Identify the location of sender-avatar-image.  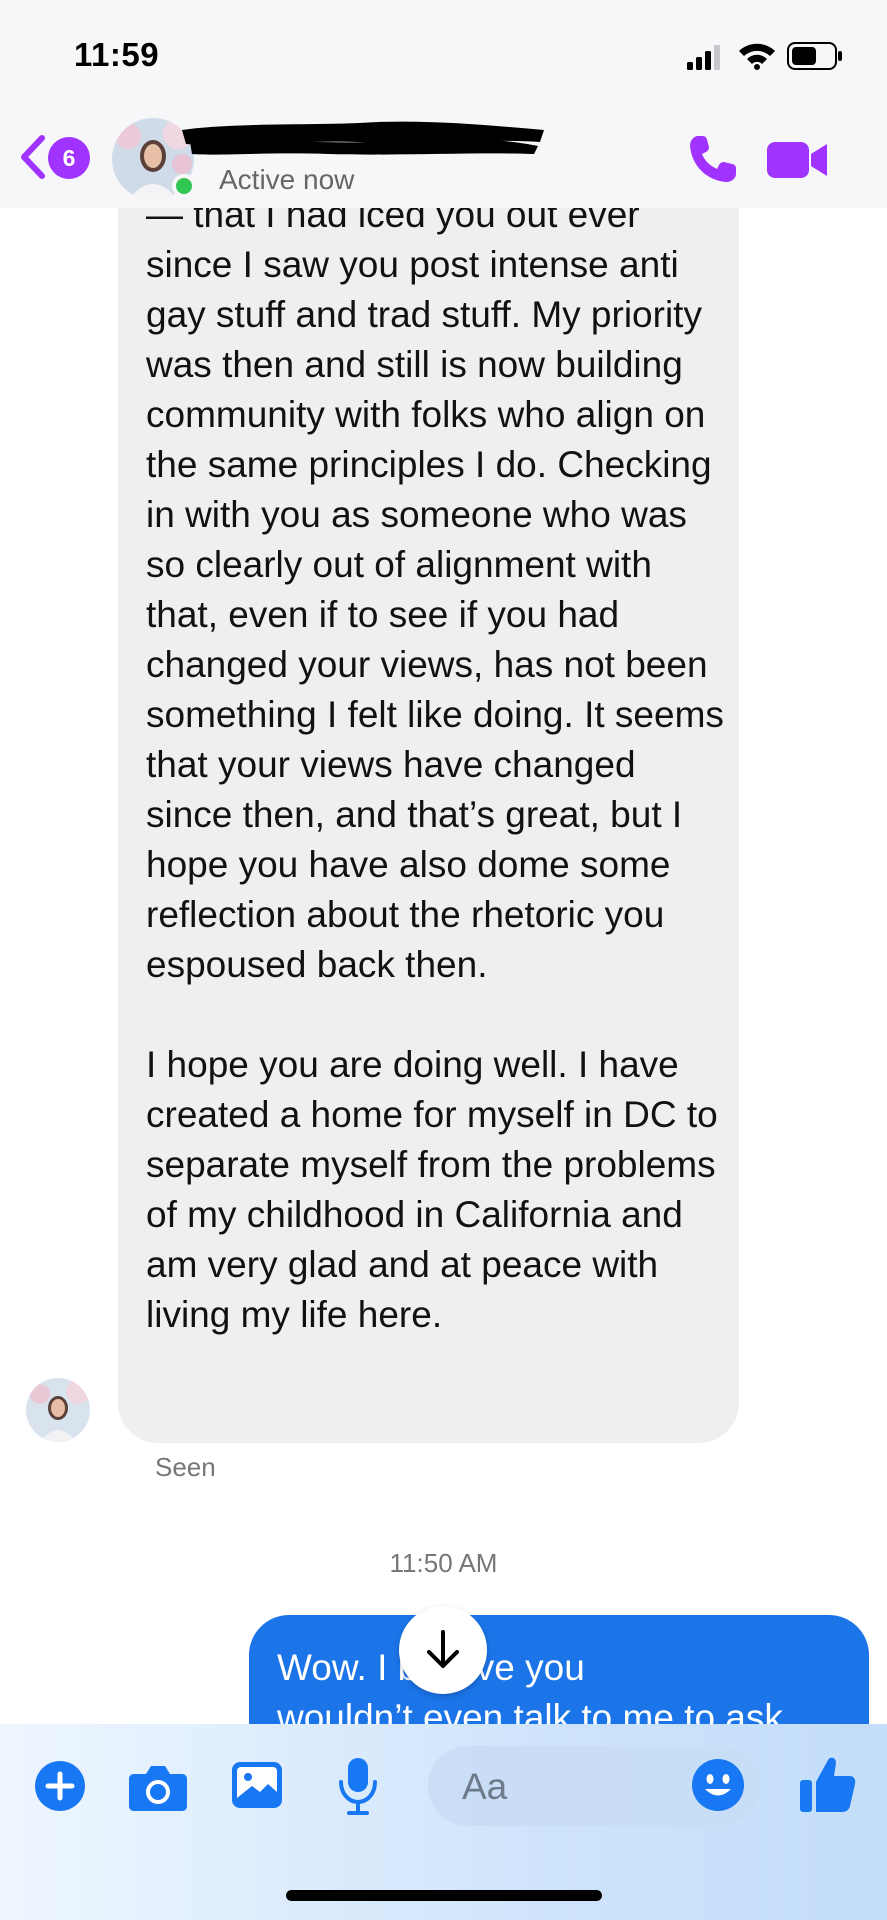
(58, 1410).